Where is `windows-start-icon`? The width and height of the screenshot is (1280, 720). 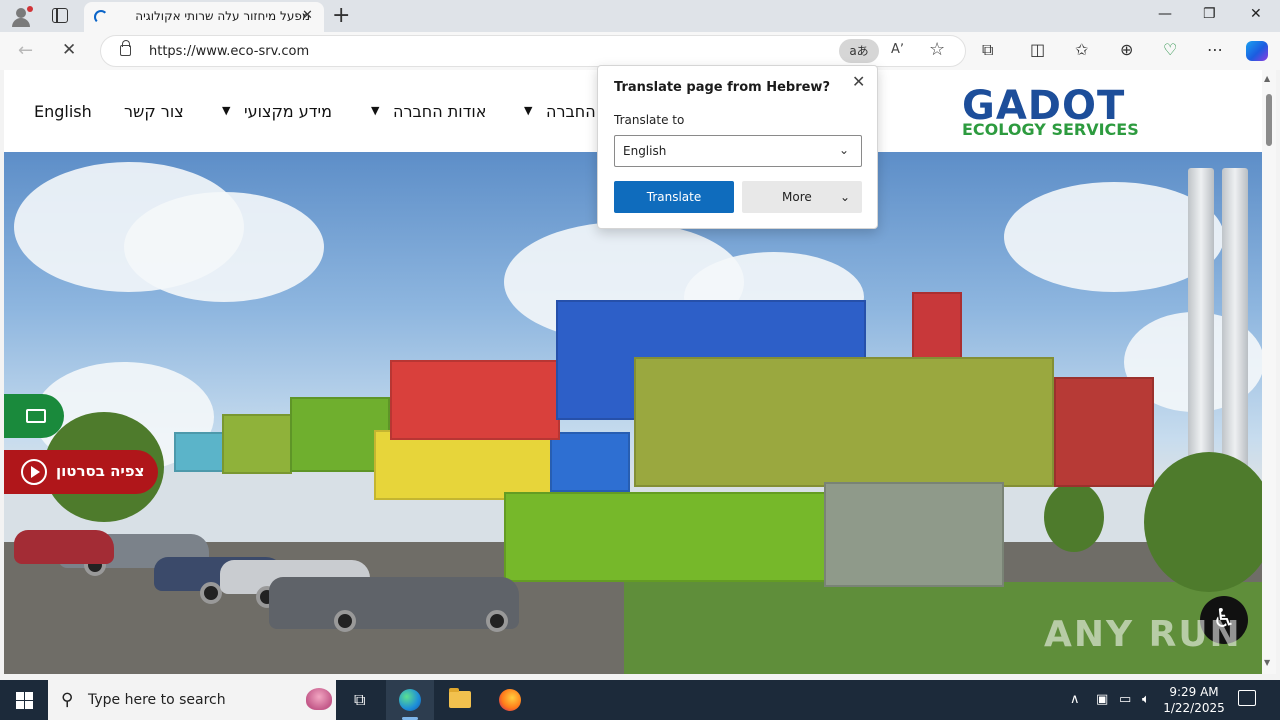 windows-start-icon is located at coordinates (24, 700).